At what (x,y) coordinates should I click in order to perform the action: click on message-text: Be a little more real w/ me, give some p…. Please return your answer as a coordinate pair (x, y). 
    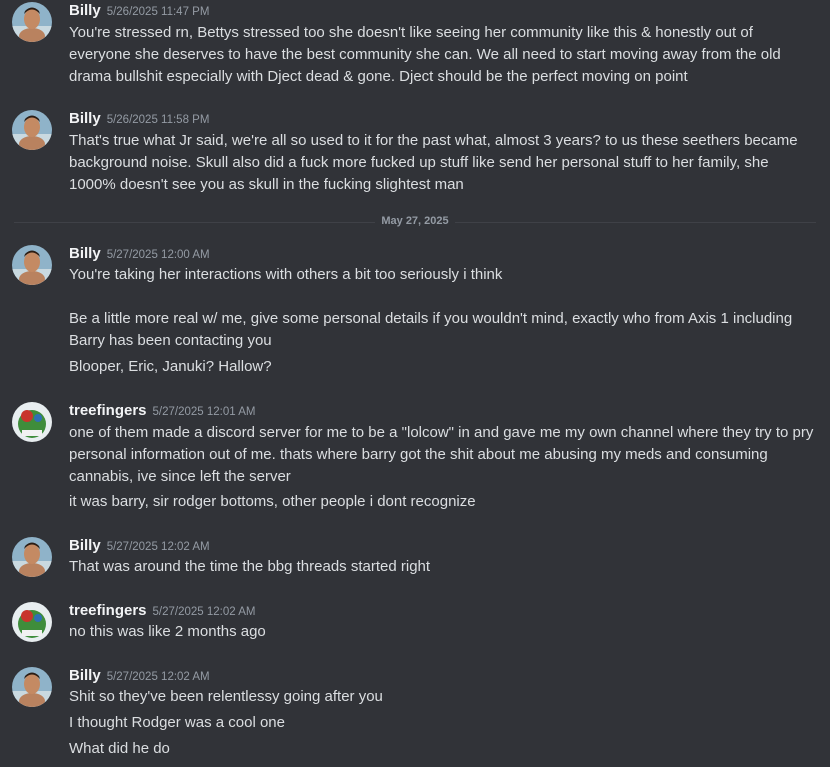
    Looking at the image, I should click on (431, 329).